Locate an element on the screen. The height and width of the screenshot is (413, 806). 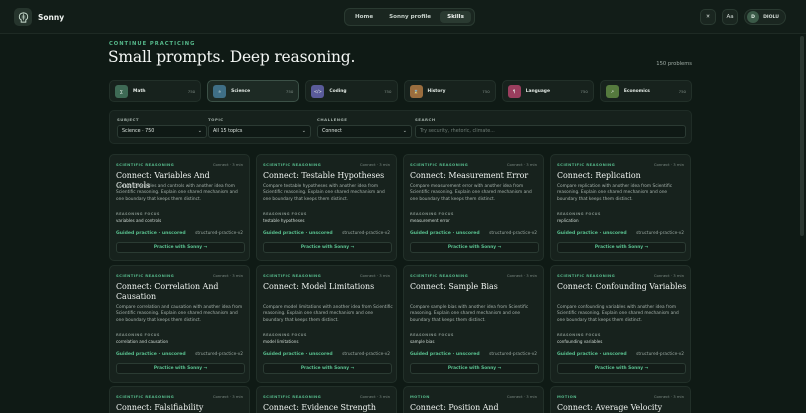
reasoning-focus-value: model limitations is located at coordinates (281, 341).